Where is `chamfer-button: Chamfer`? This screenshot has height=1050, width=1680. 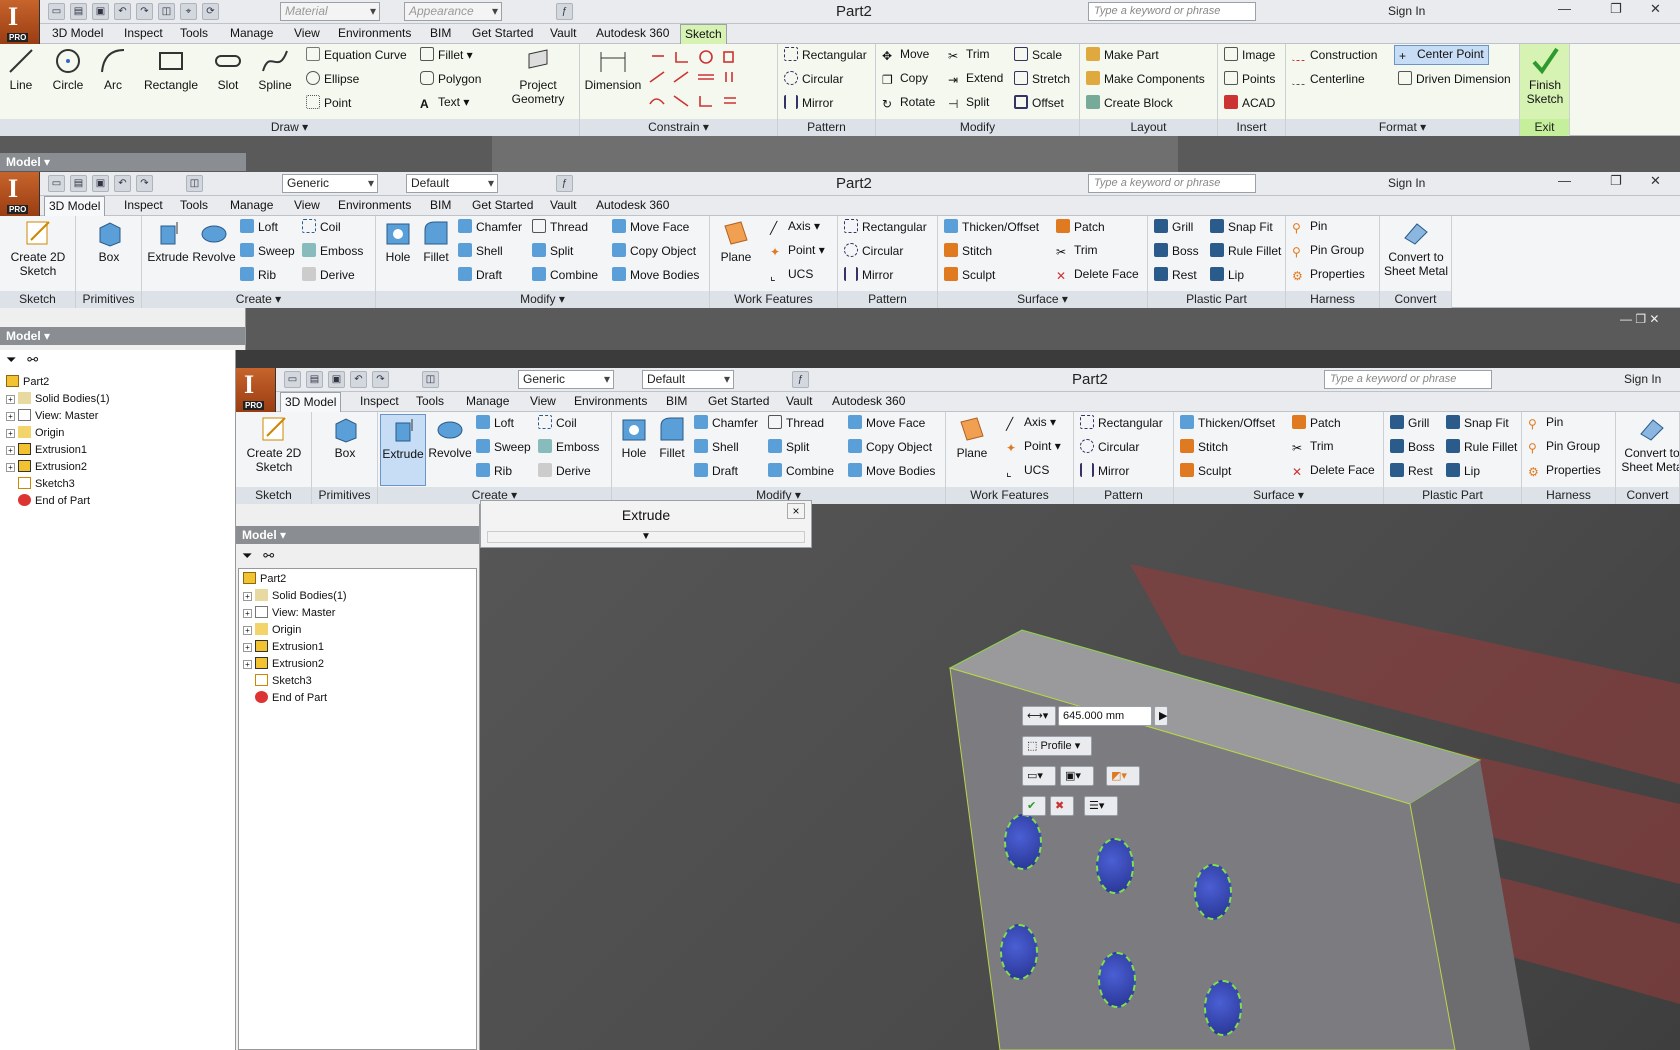 chamfer-button: Chamfer is located at coordinates (726, 422).